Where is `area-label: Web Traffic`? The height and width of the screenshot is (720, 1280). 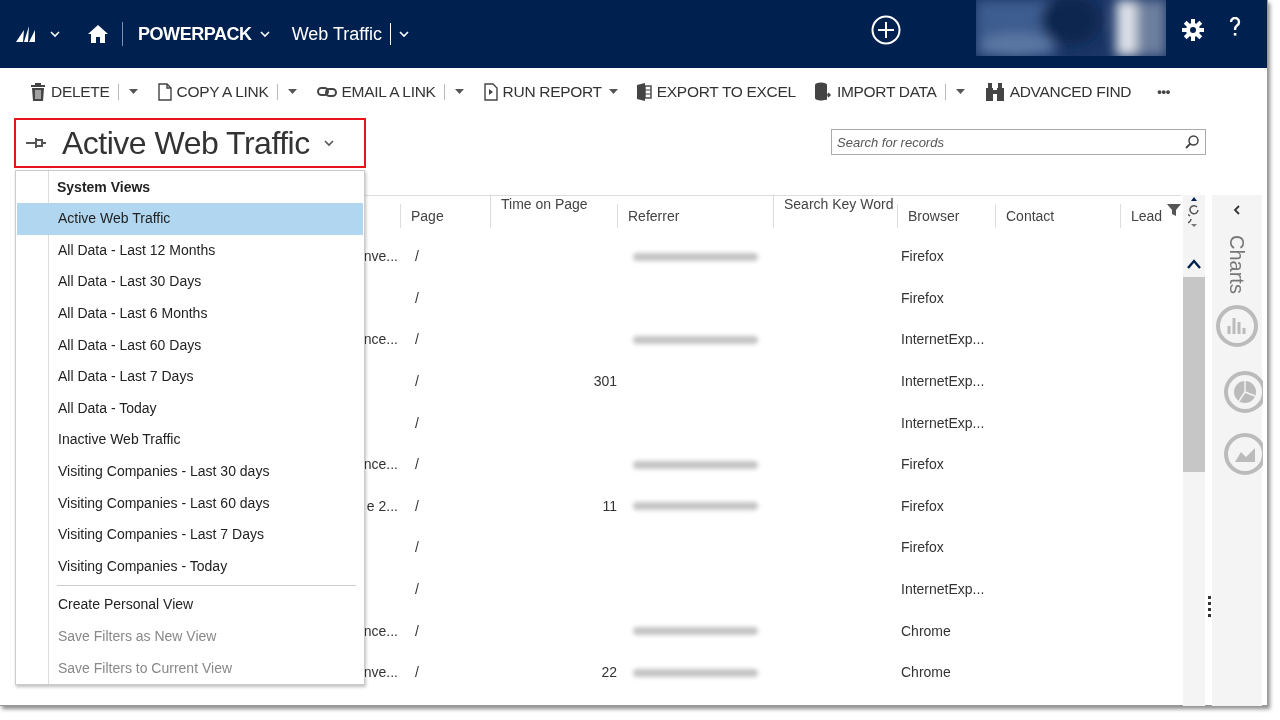 area-label: Web Traffic is located at coordinates (336, 34).